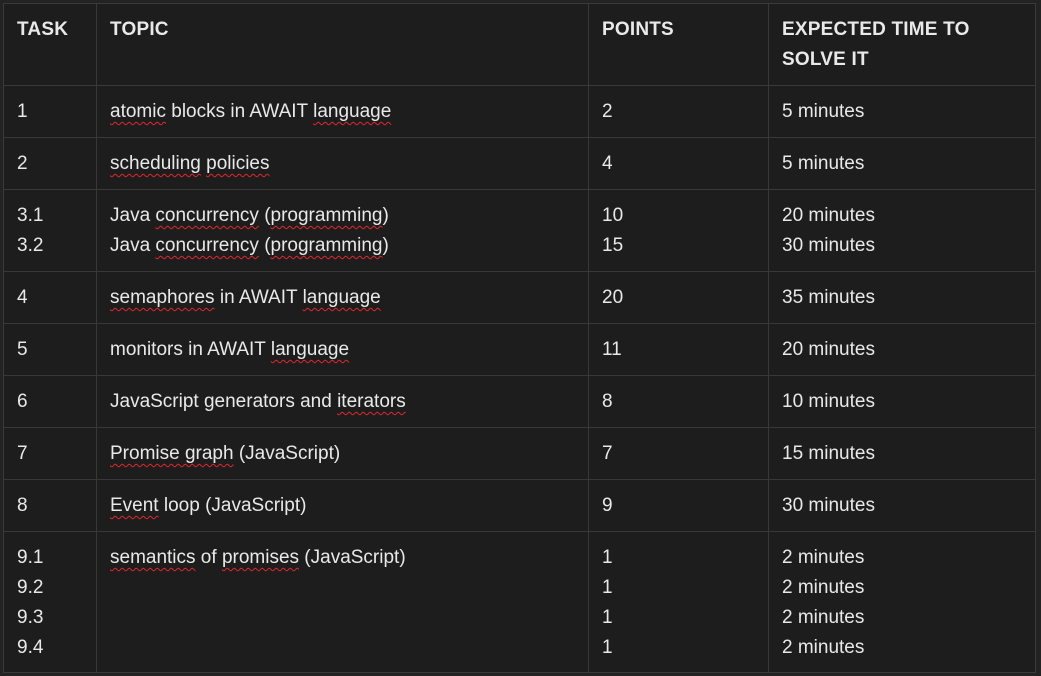  I want to click on topic-cell: Promise graph (JavaScript), so click(342, 453).